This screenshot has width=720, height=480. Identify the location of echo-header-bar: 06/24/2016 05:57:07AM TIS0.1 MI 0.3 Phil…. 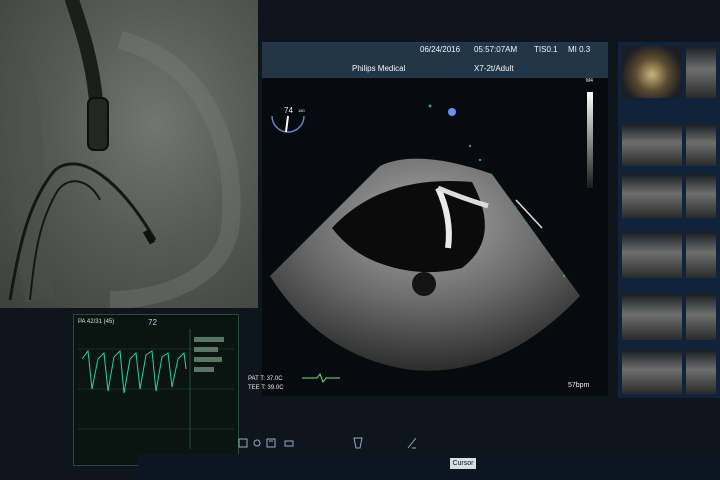
(435, 60).